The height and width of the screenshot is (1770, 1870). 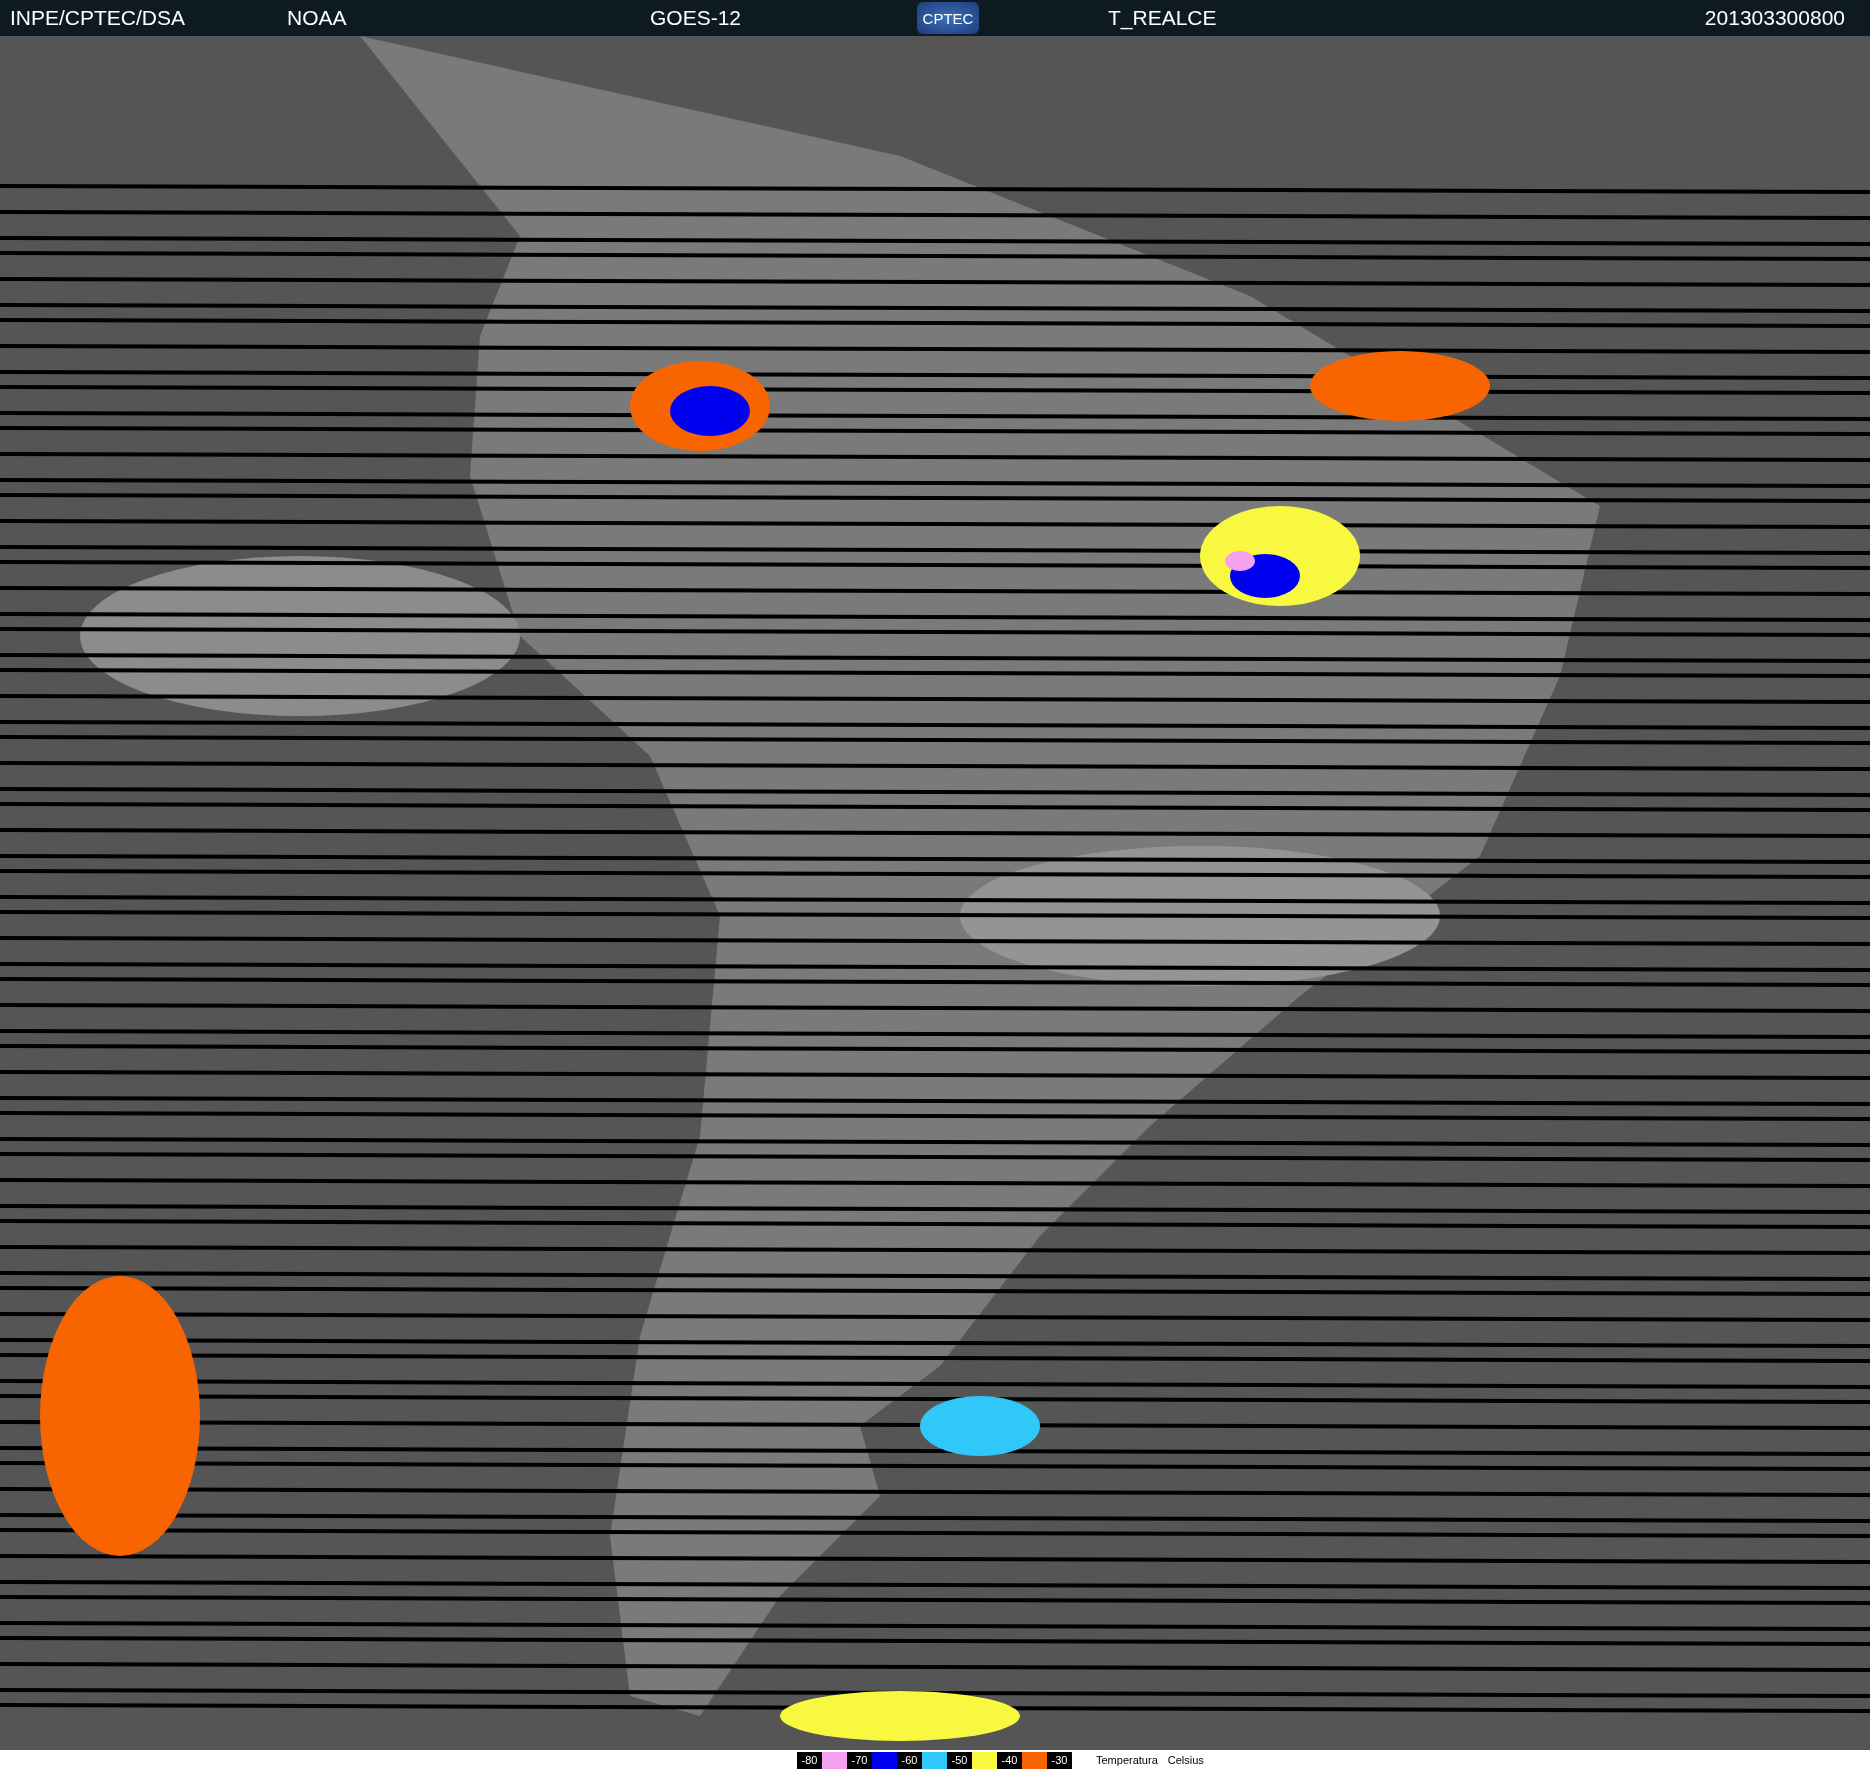 What do you see at coordinates (317, 18) in the screenshot?
I see `agency-label: NOAA` at bounding box center [317, 18].